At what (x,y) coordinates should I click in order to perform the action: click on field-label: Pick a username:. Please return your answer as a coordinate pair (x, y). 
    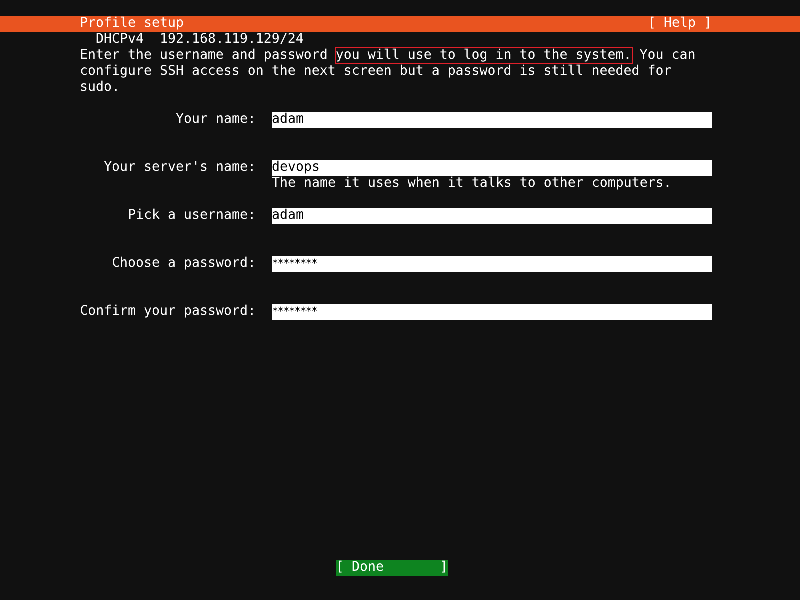
    Looking at the image, I should click on (191, 216).